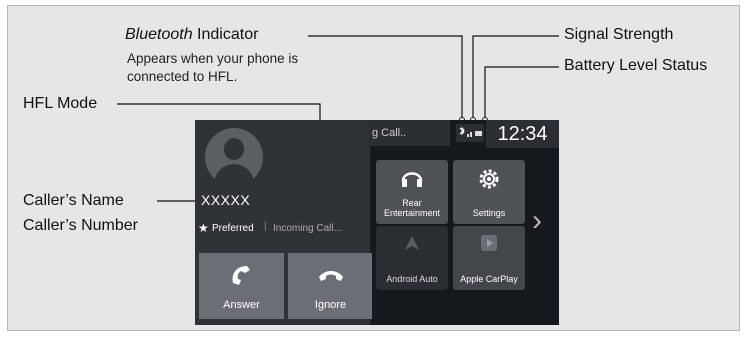  Describe the element at coordinates (462, 131) in the screenshot. I see `bluetooth-icon` at that location.